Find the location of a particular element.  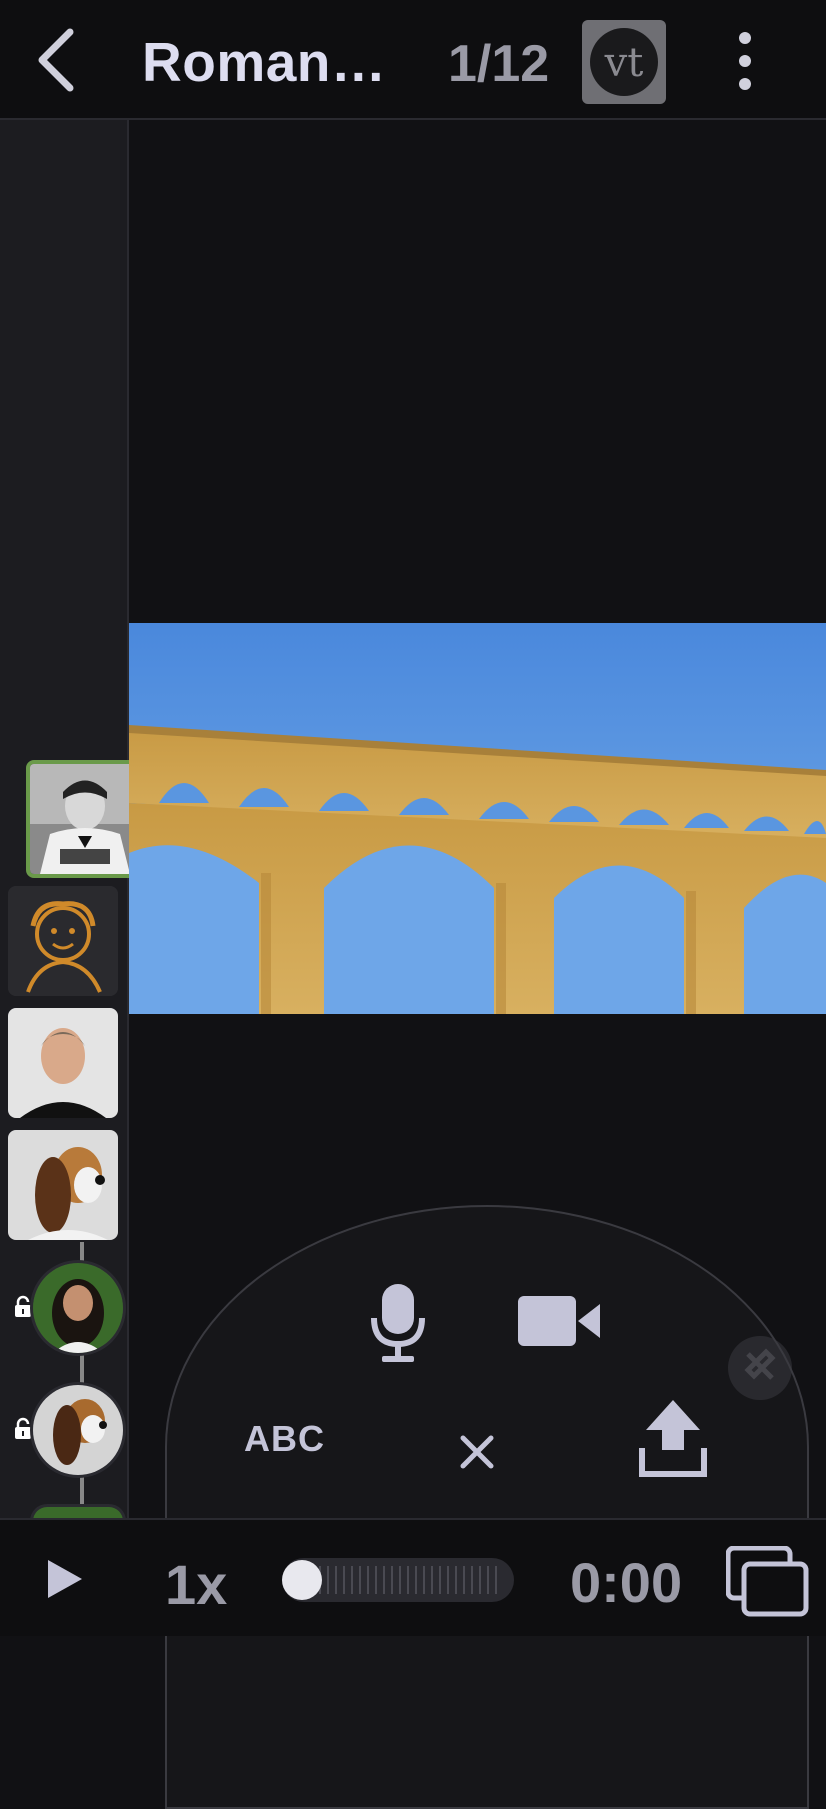

close-icon is located at coordinates (477, 1452).